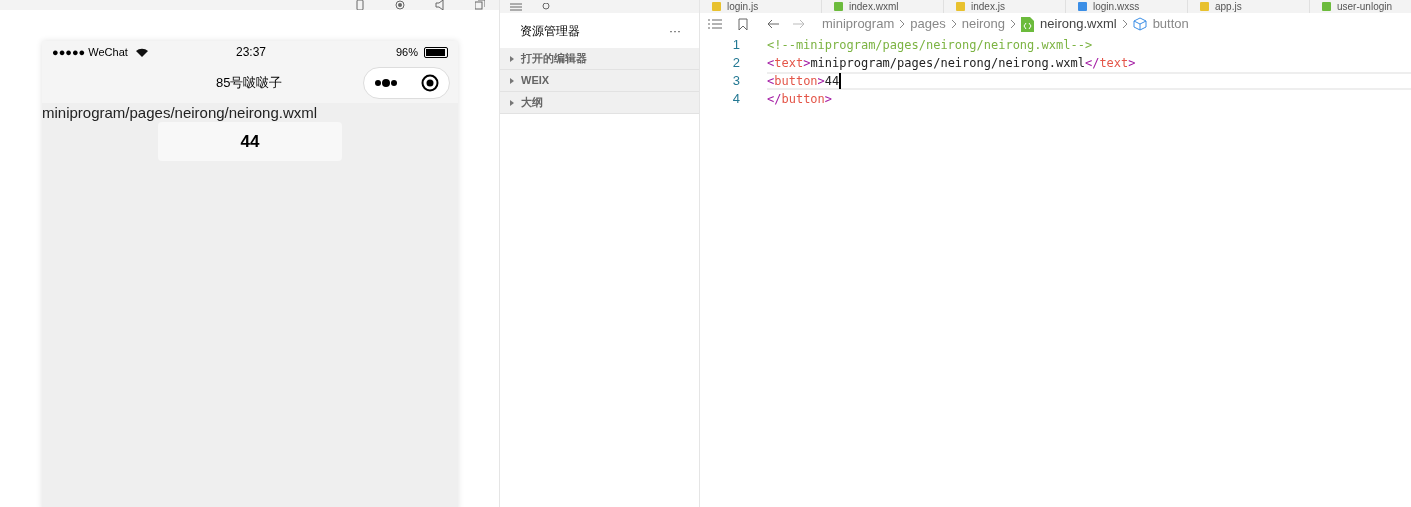 Image resolution: width=1411 pixels, height=507 pixels. I want to click on clock-label: 23:37, so click(251, 52).